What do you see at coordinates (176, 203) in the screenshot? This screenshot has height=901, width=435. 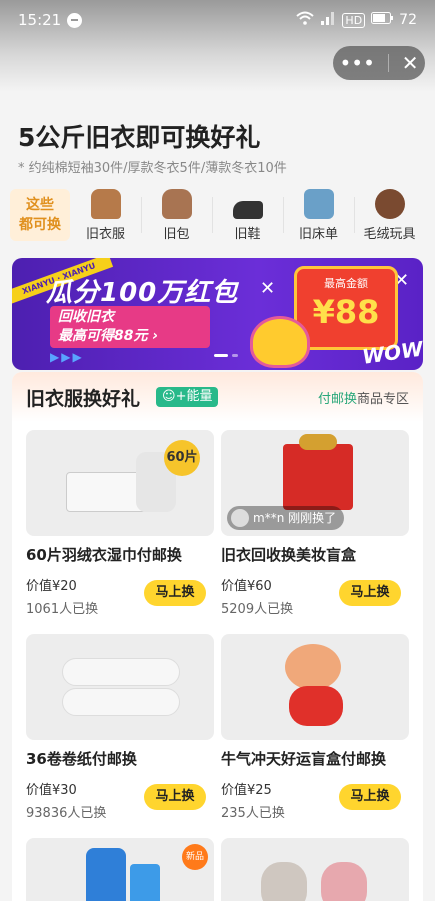 I see `bag-icon` at bounding box center [176, 203].